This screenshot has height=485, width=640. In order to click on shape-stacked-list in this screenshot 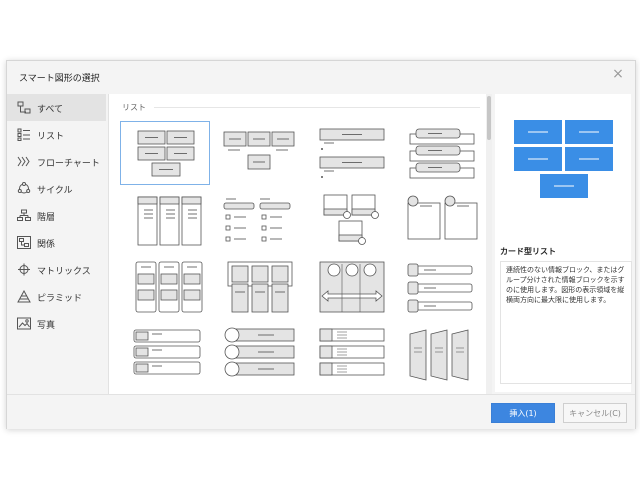, I will do `click(444, 153)`.